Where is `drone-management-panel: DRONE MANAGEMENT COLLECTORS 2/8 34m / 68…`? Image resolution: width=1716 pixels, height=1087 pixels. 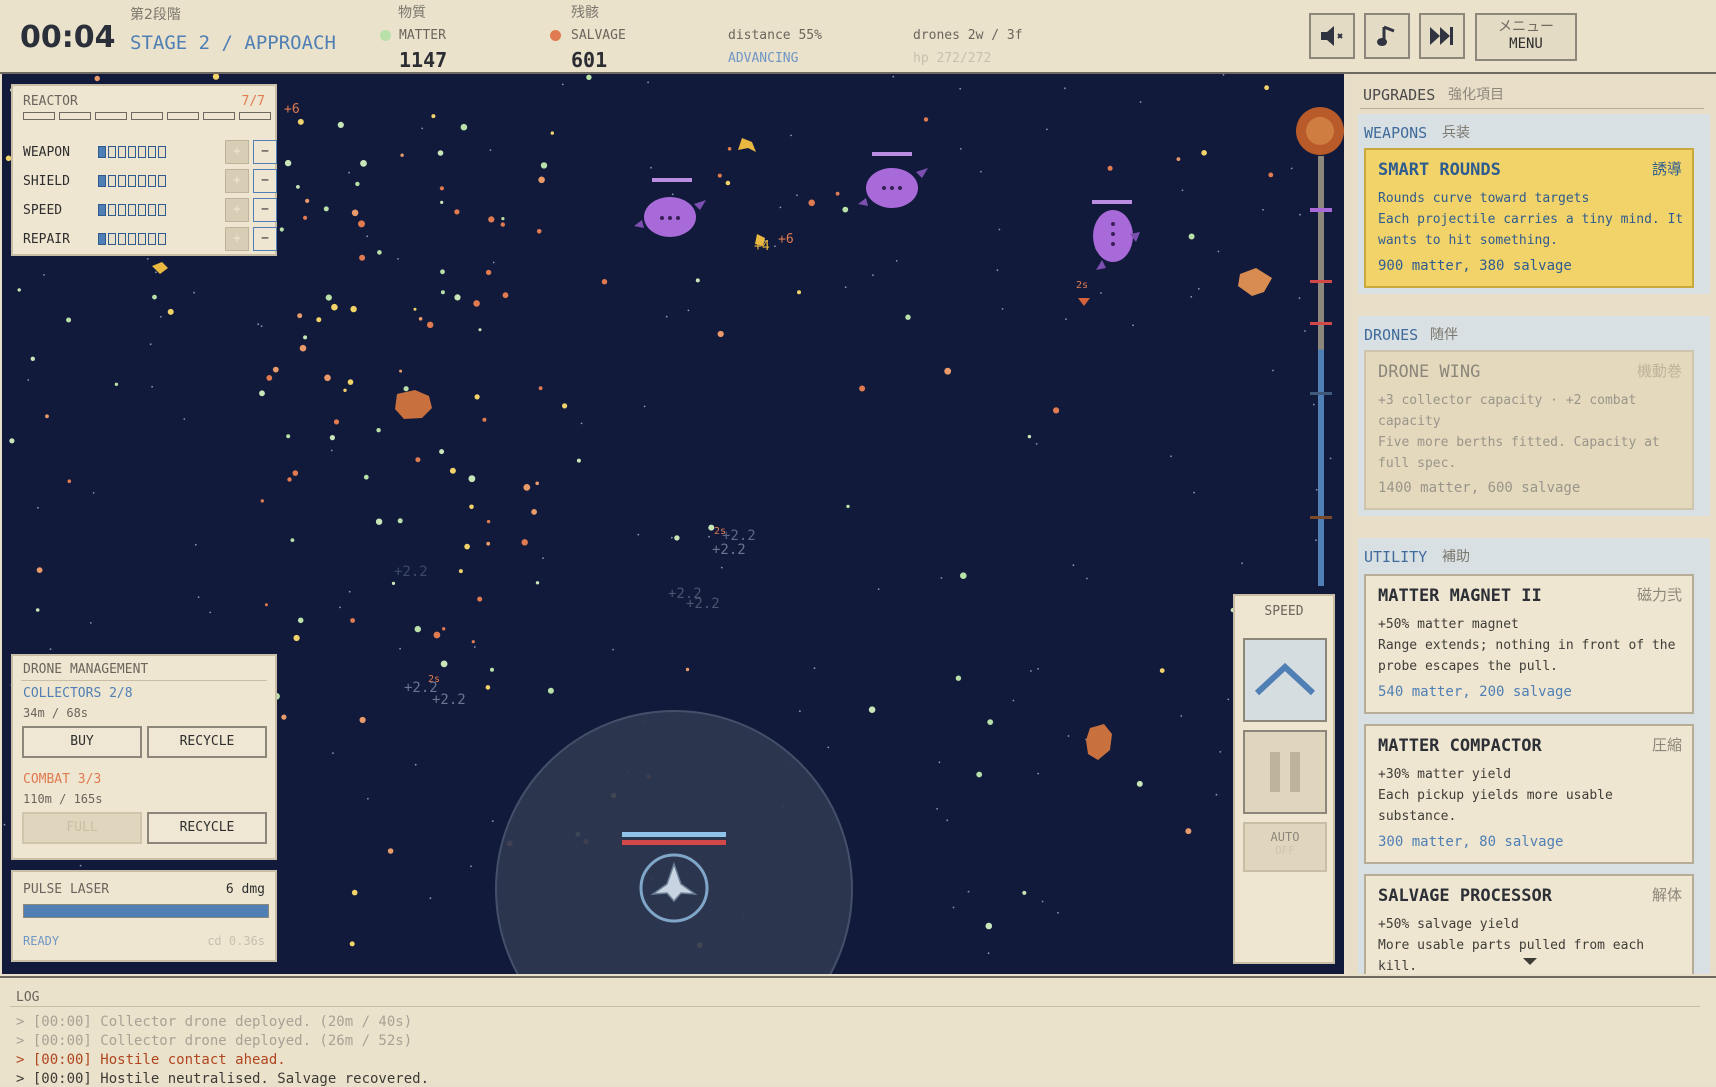
drone-management-panel: DRONE MANAGEMENT COLLECTORS 2/8 34m / 68… is located at coordinates (144, 757).